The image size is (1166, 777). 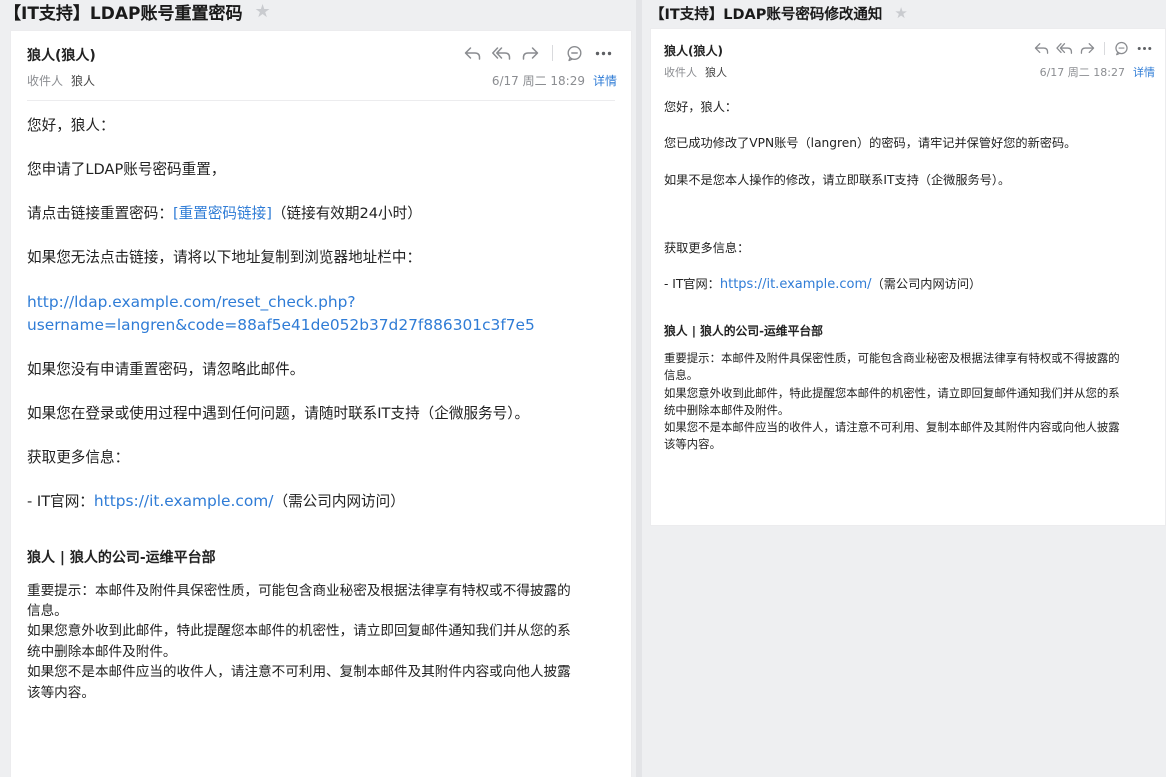 What do you see at coordinates (166, 369) in the screenshot?
I see `ignore-text: 如果您没有申请重置密码，请忽略此邮件。` at bounding box center [166, 369].